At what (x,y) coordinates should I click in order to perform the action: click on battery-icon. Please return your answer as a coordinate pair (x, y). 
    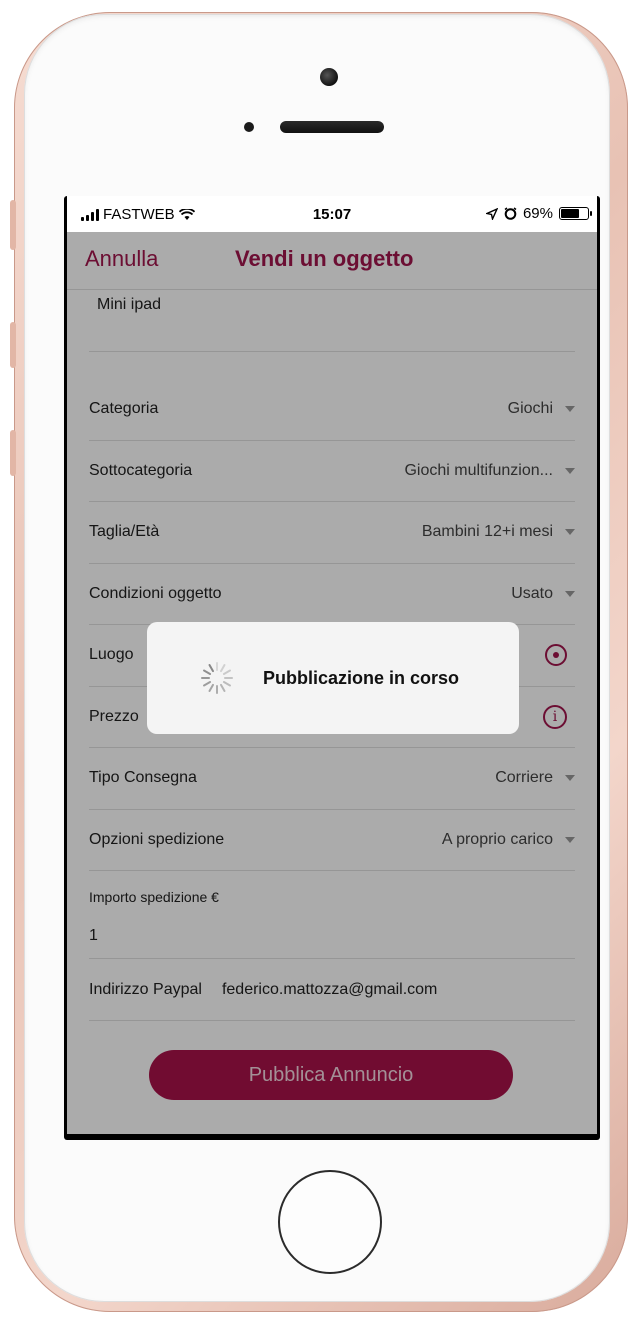
    Looking at the image, I should click on (575, 213).